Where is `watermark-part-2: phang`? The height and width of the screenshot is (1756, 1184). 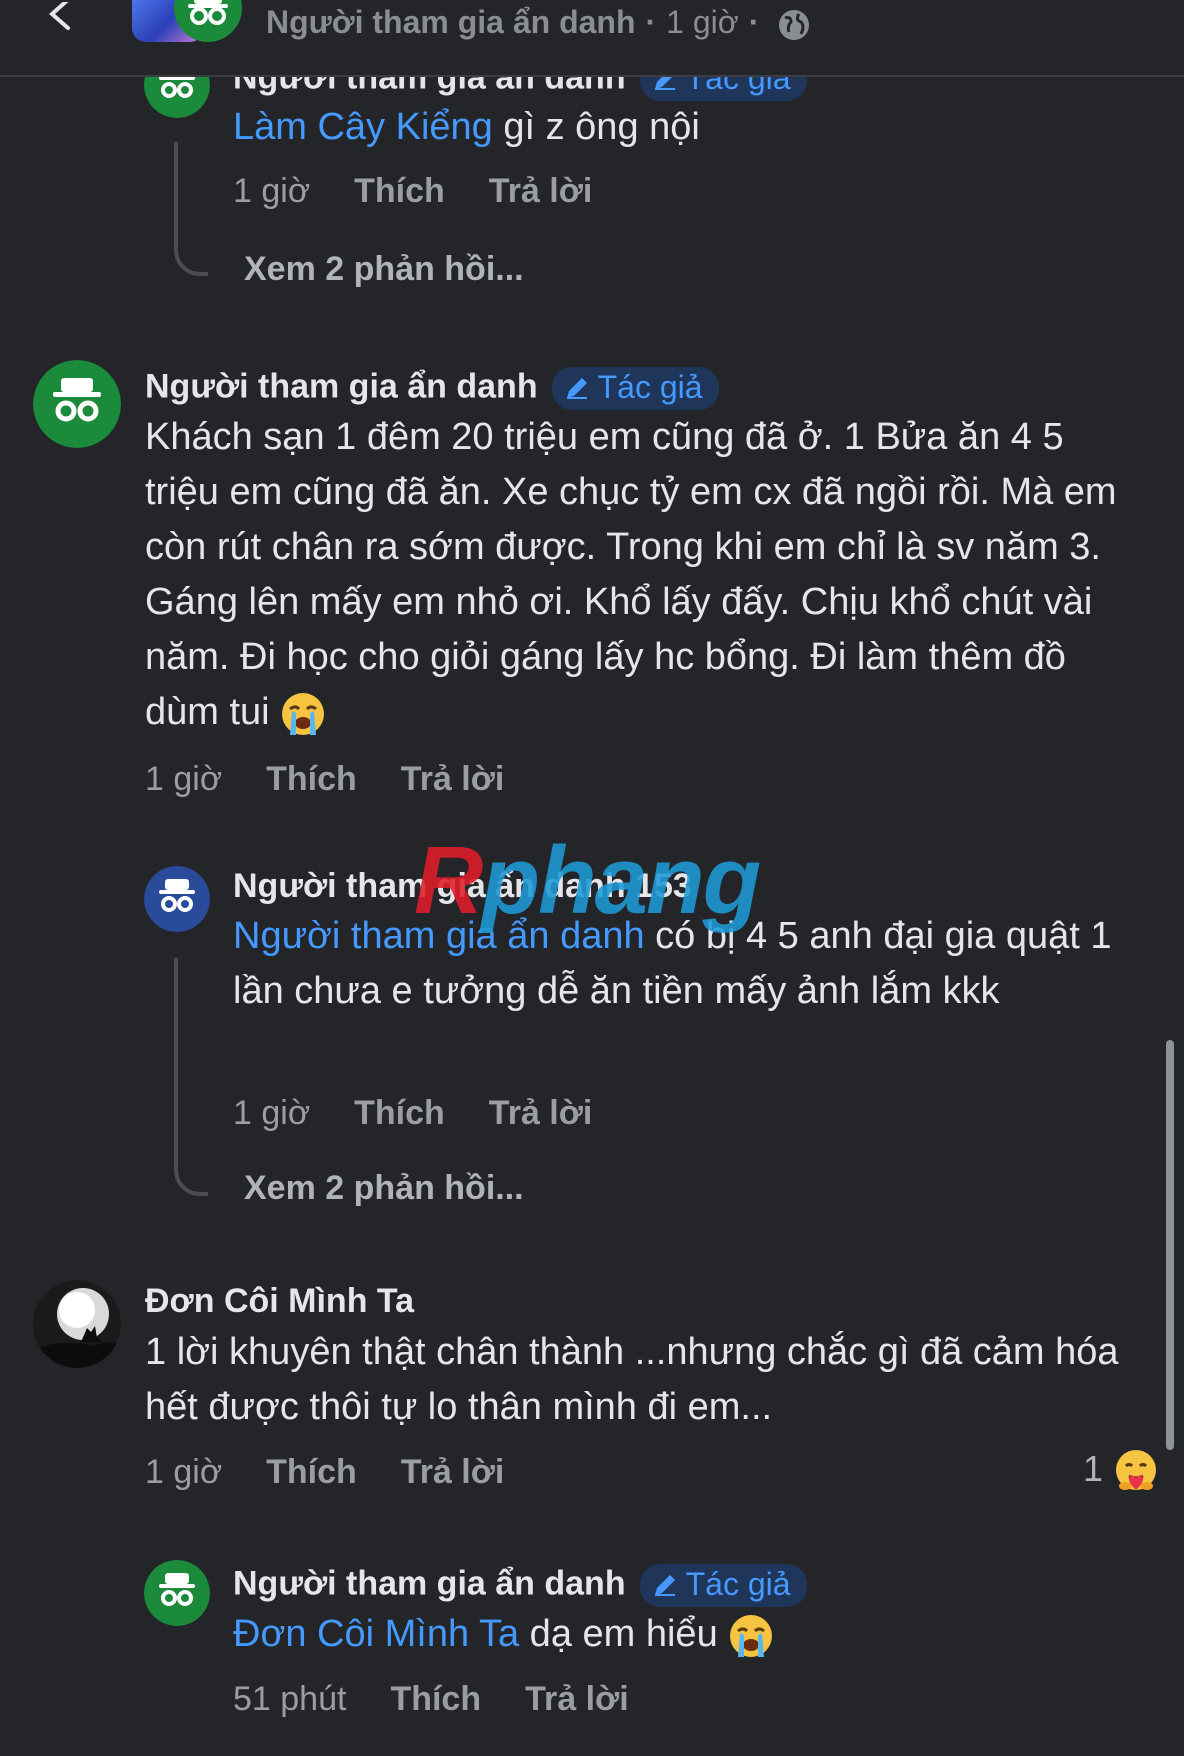
watermark-part-2: phang is located at coordinates (621, 880).